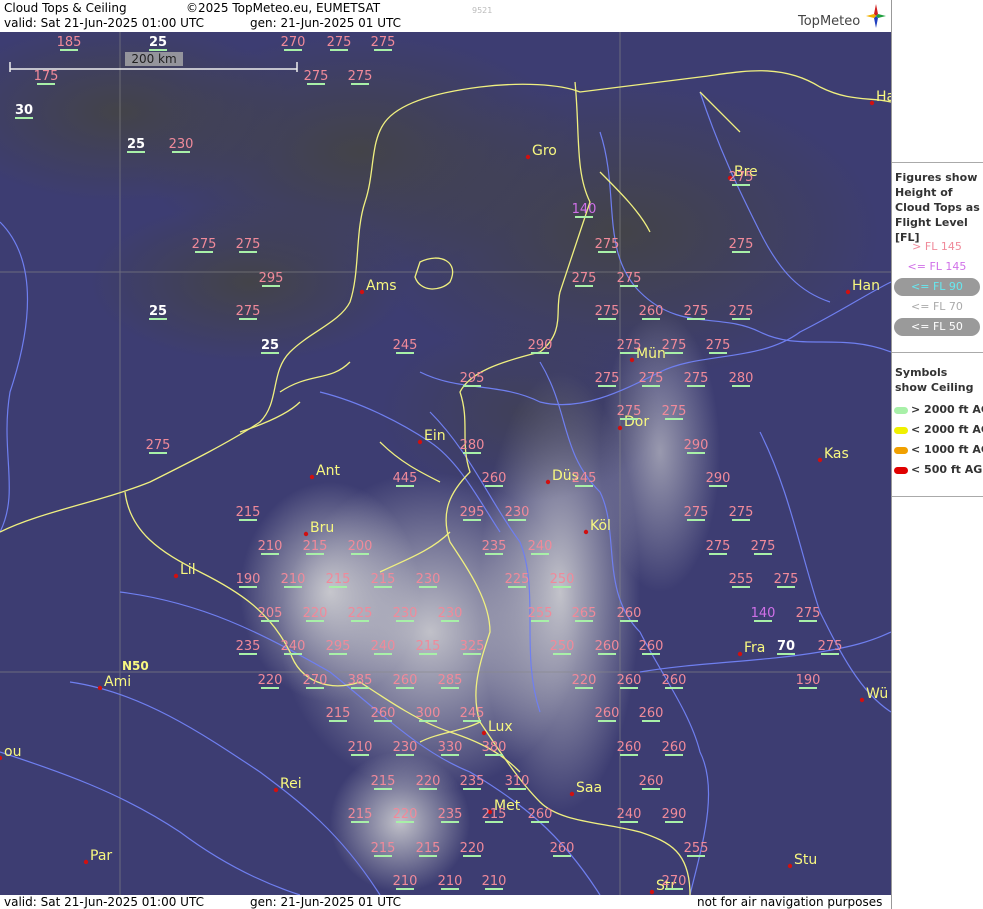 The image size is (983, 909). What do you see at coordinates (69, 42) in the screenshot?
I see `cloud-top-value: 185` at bounding box center [69, 42].